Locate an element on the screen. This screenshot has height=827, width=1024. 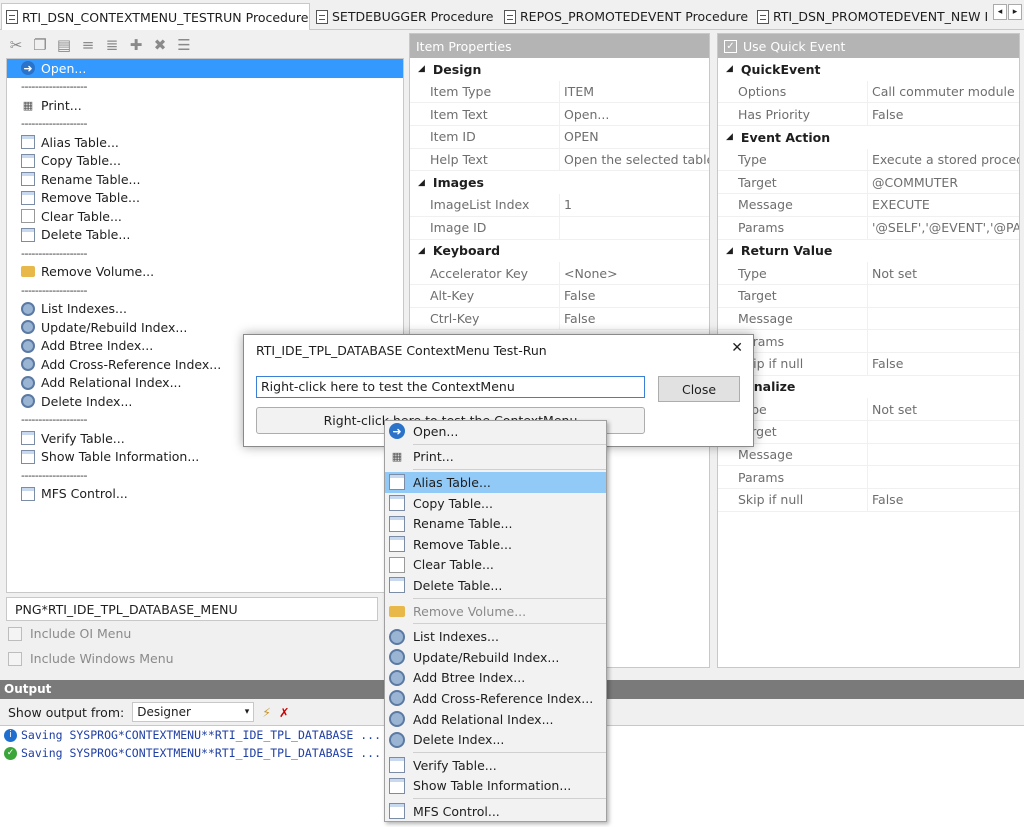
property-value: Open the selected table is located at coordinates (634, 160).